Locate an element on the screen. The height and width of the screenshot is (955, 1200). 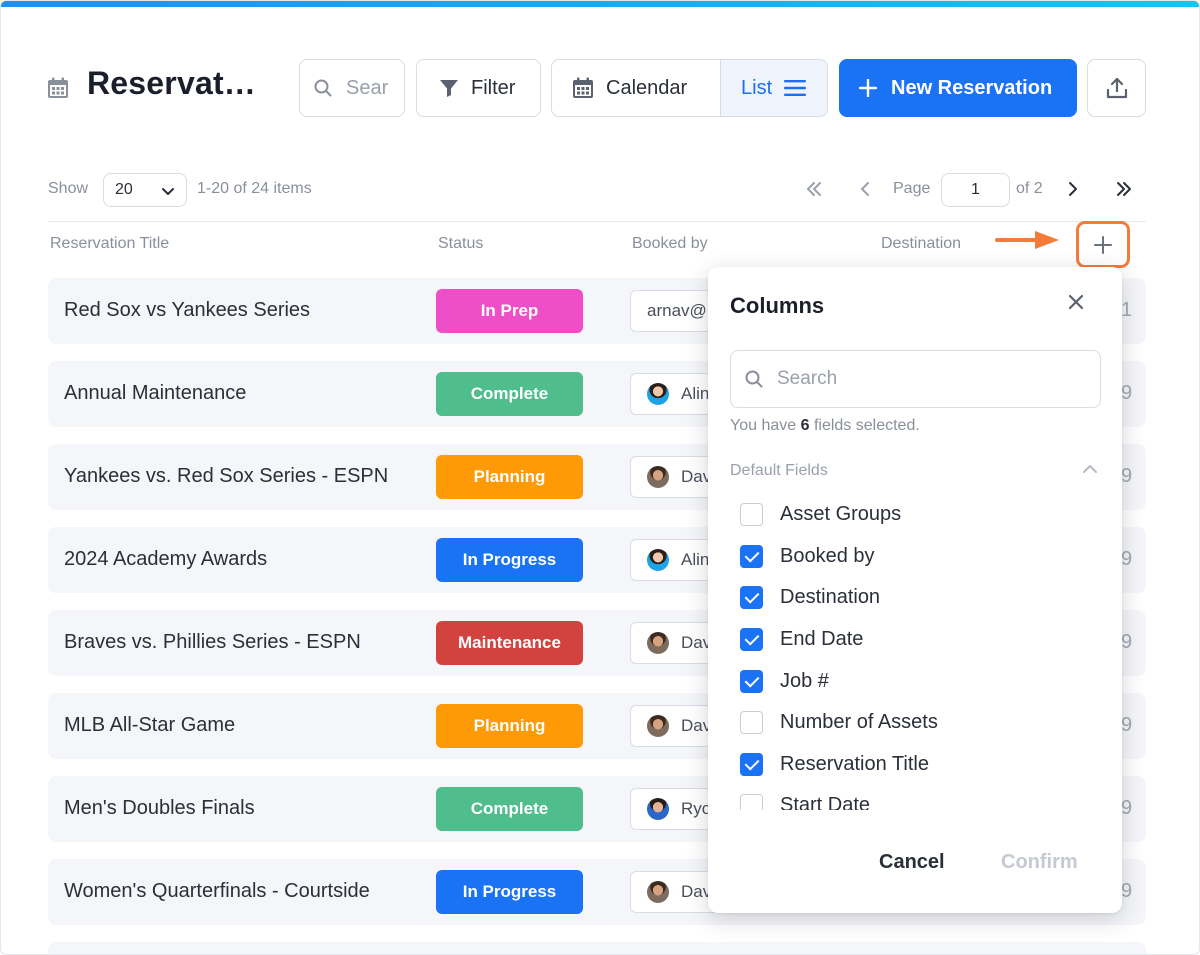
divider is located at coordinates (597, 221).